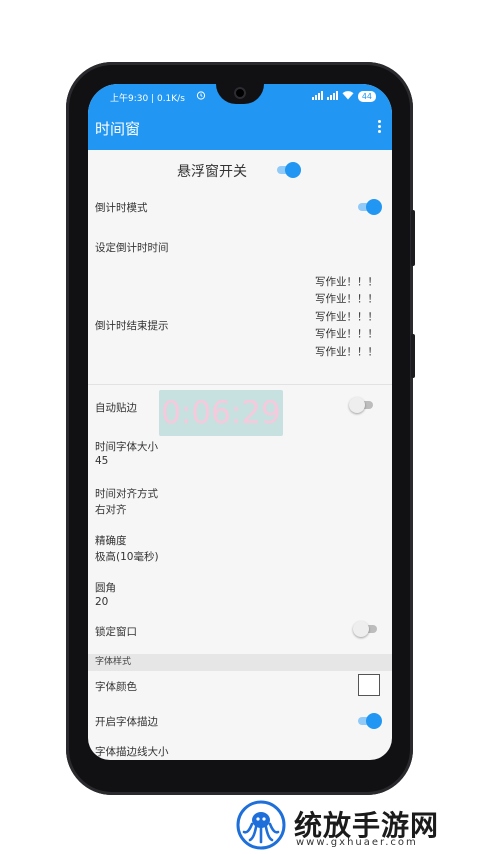 This screenshot has height=854, width=480. What do you see at coordinates (111, 540) in the screenshot?
I see `precision-item: 精确度` at bounding box center [111, 540].